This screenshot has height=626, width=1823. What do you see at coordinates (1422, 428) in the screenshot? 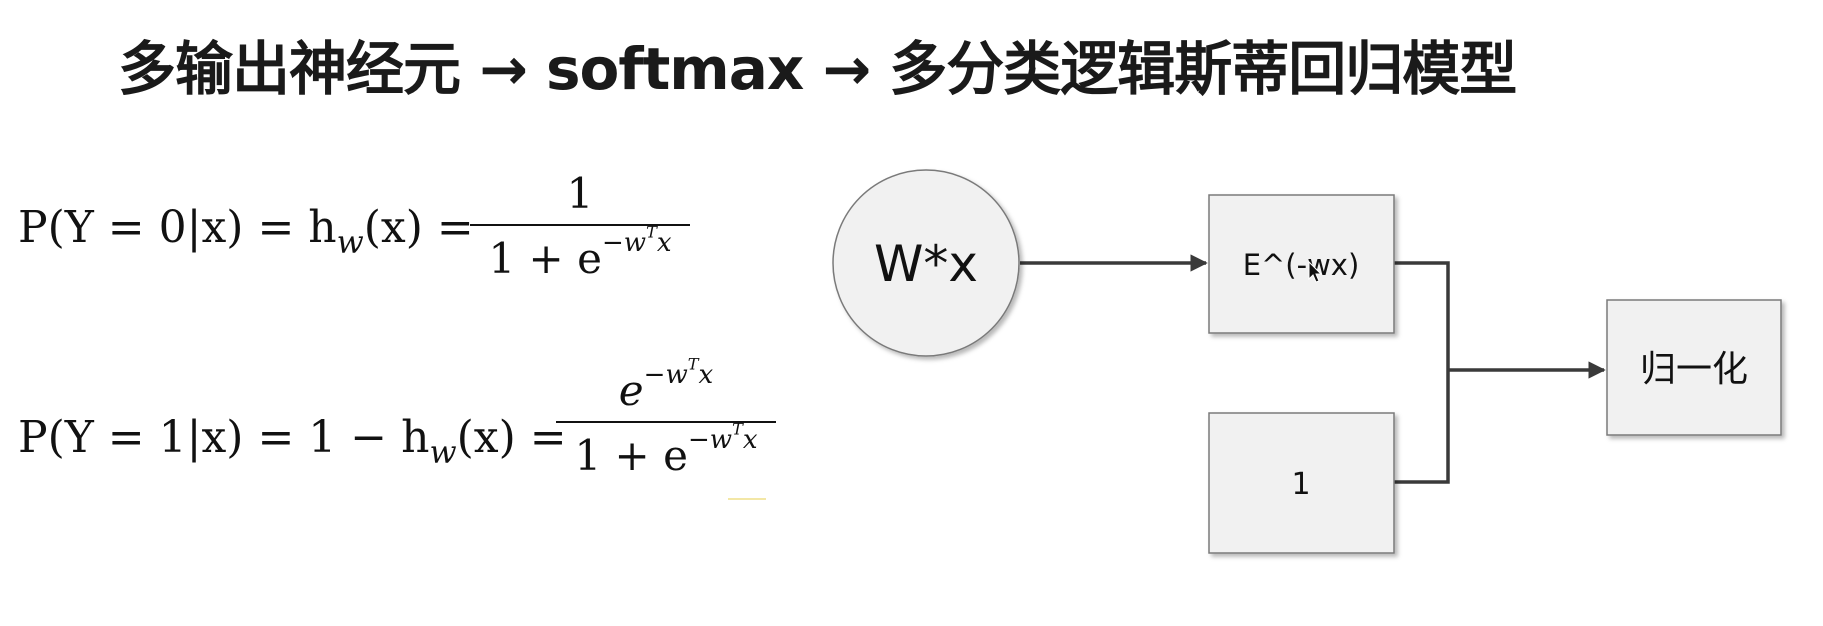
I see `connector-one-to-join` at bounding box center [1422, 428].